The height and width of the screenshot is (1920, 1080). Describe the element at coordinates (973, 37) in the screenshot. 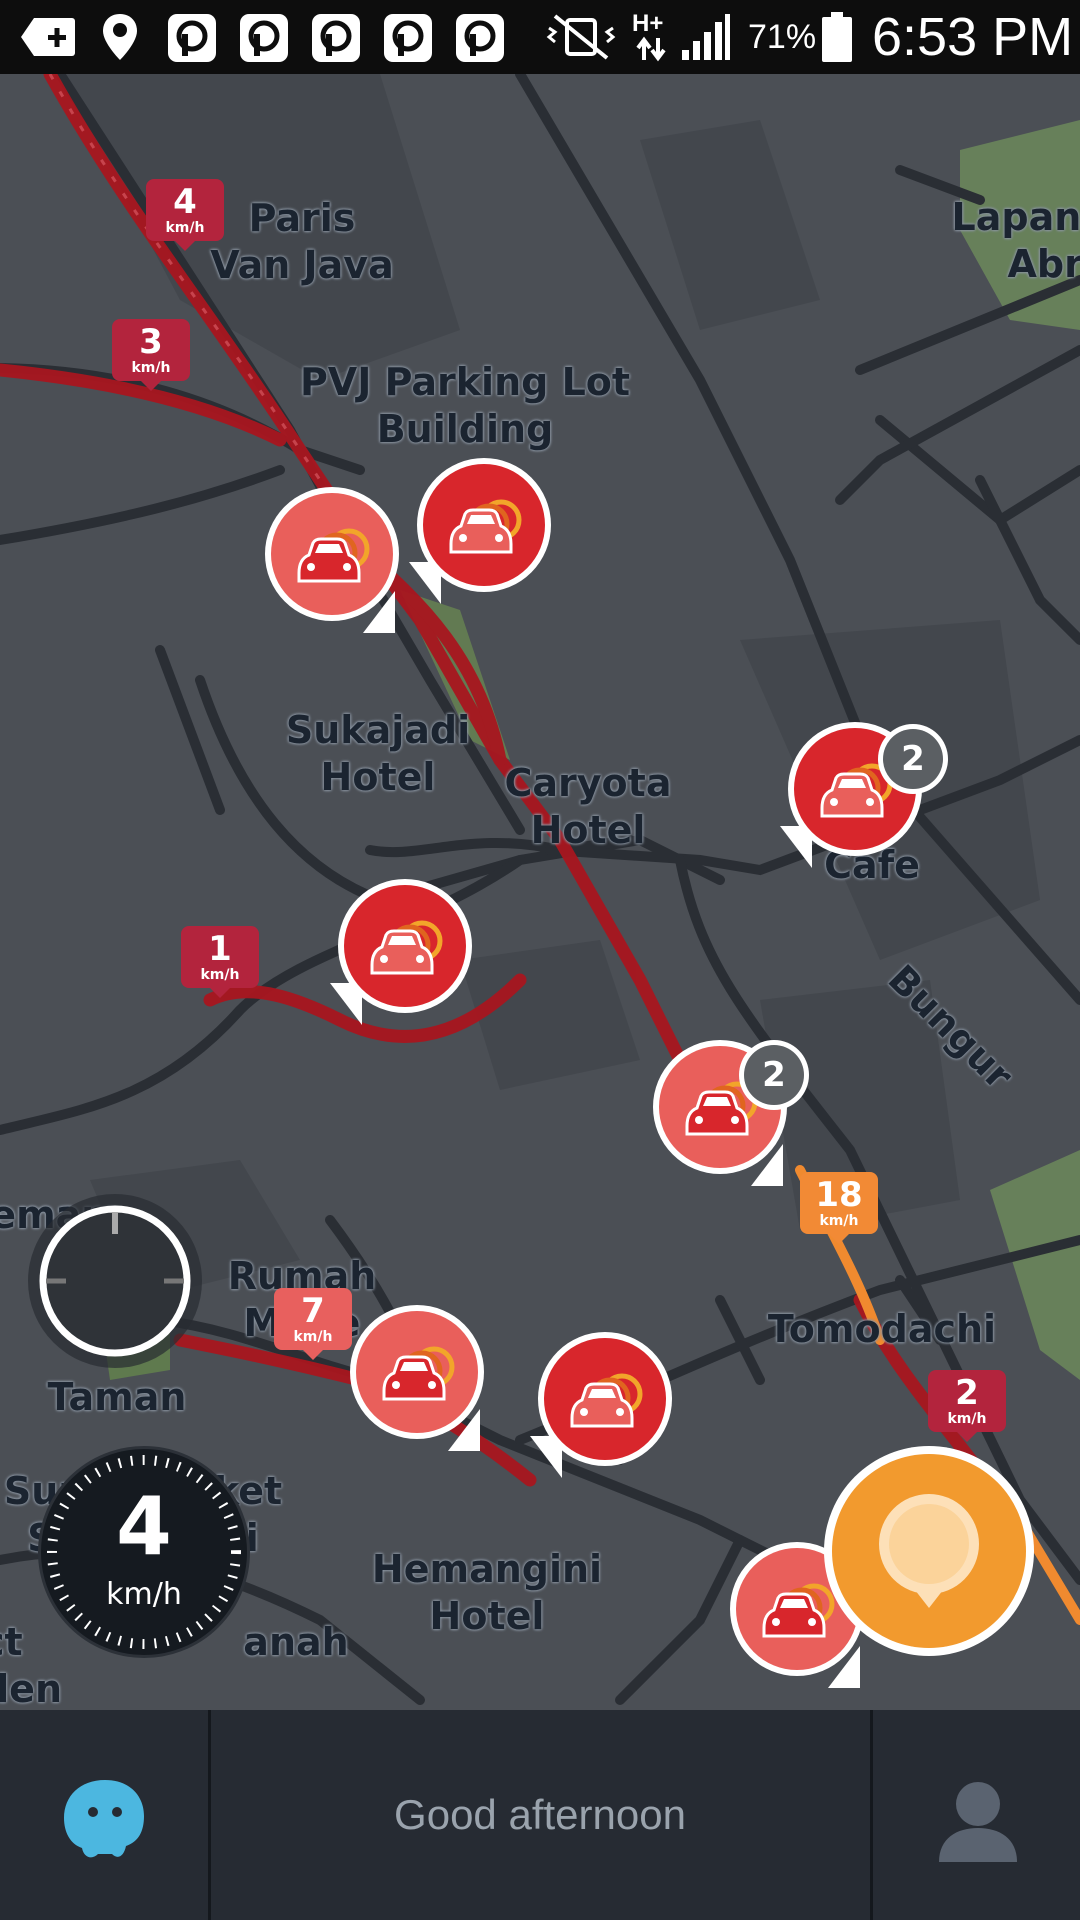

I see `clock: 6:53 PM` at that location.